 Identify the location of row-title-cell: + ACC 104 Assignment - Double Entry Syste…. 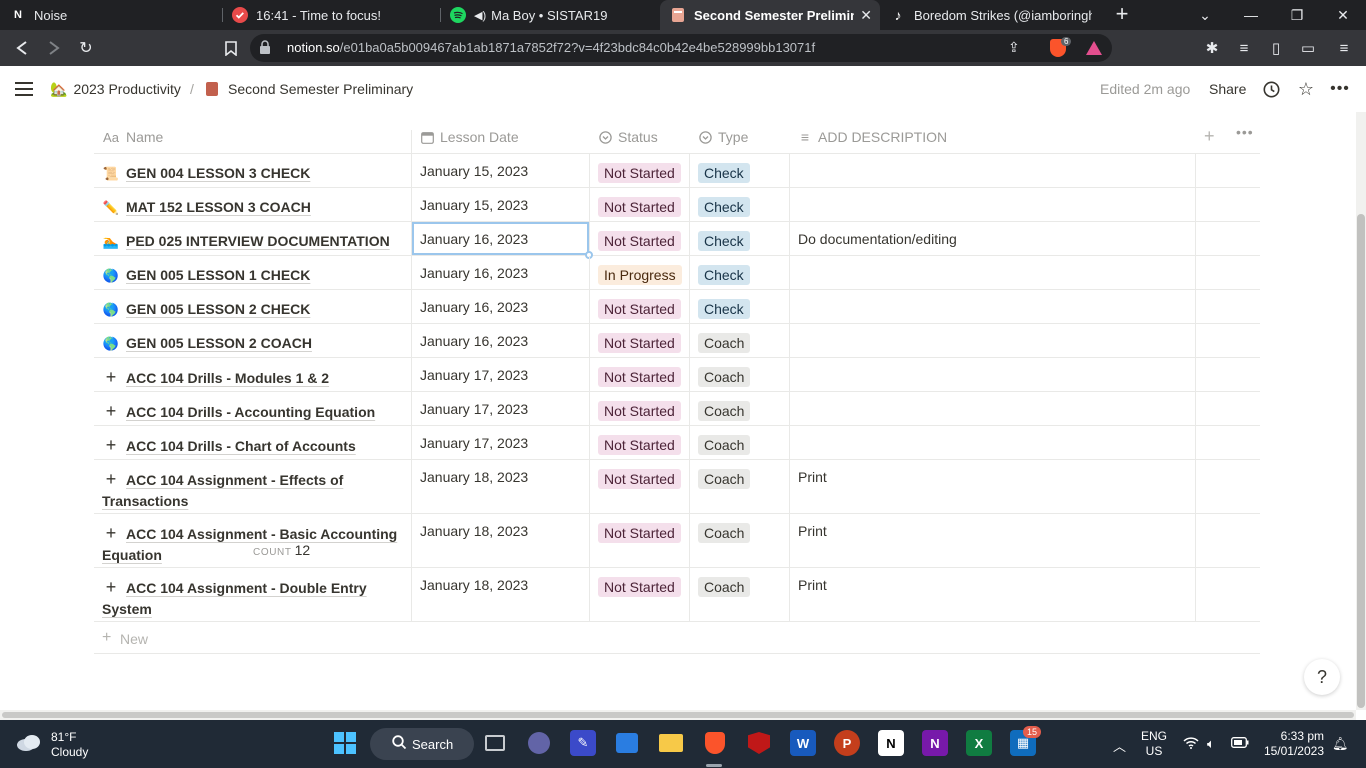
(252, 594).